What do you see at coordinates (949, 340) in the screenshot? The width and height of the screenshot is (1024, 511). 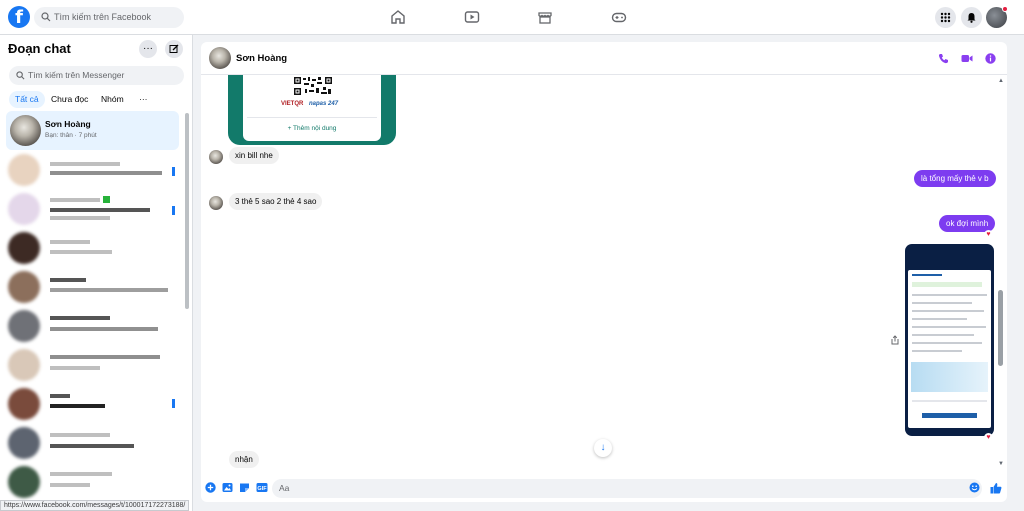 I see `sent-image-attachment` at bounding box center [949, 340].